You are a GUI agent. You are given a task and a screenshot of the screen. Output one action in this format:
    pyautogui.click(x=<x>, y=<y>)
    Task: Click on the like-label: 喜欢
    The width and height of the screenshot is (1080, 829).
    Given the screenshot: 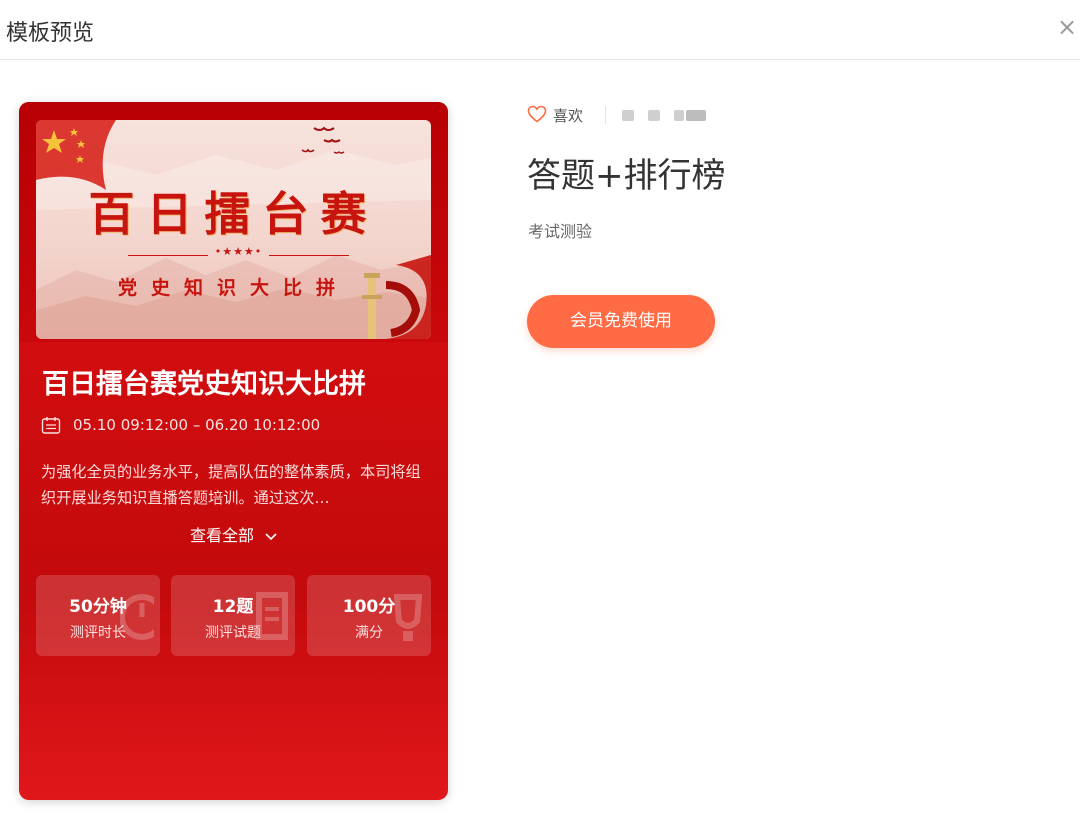 What is the action you would take?
    pyautogui.click(x=568, y=115)
    